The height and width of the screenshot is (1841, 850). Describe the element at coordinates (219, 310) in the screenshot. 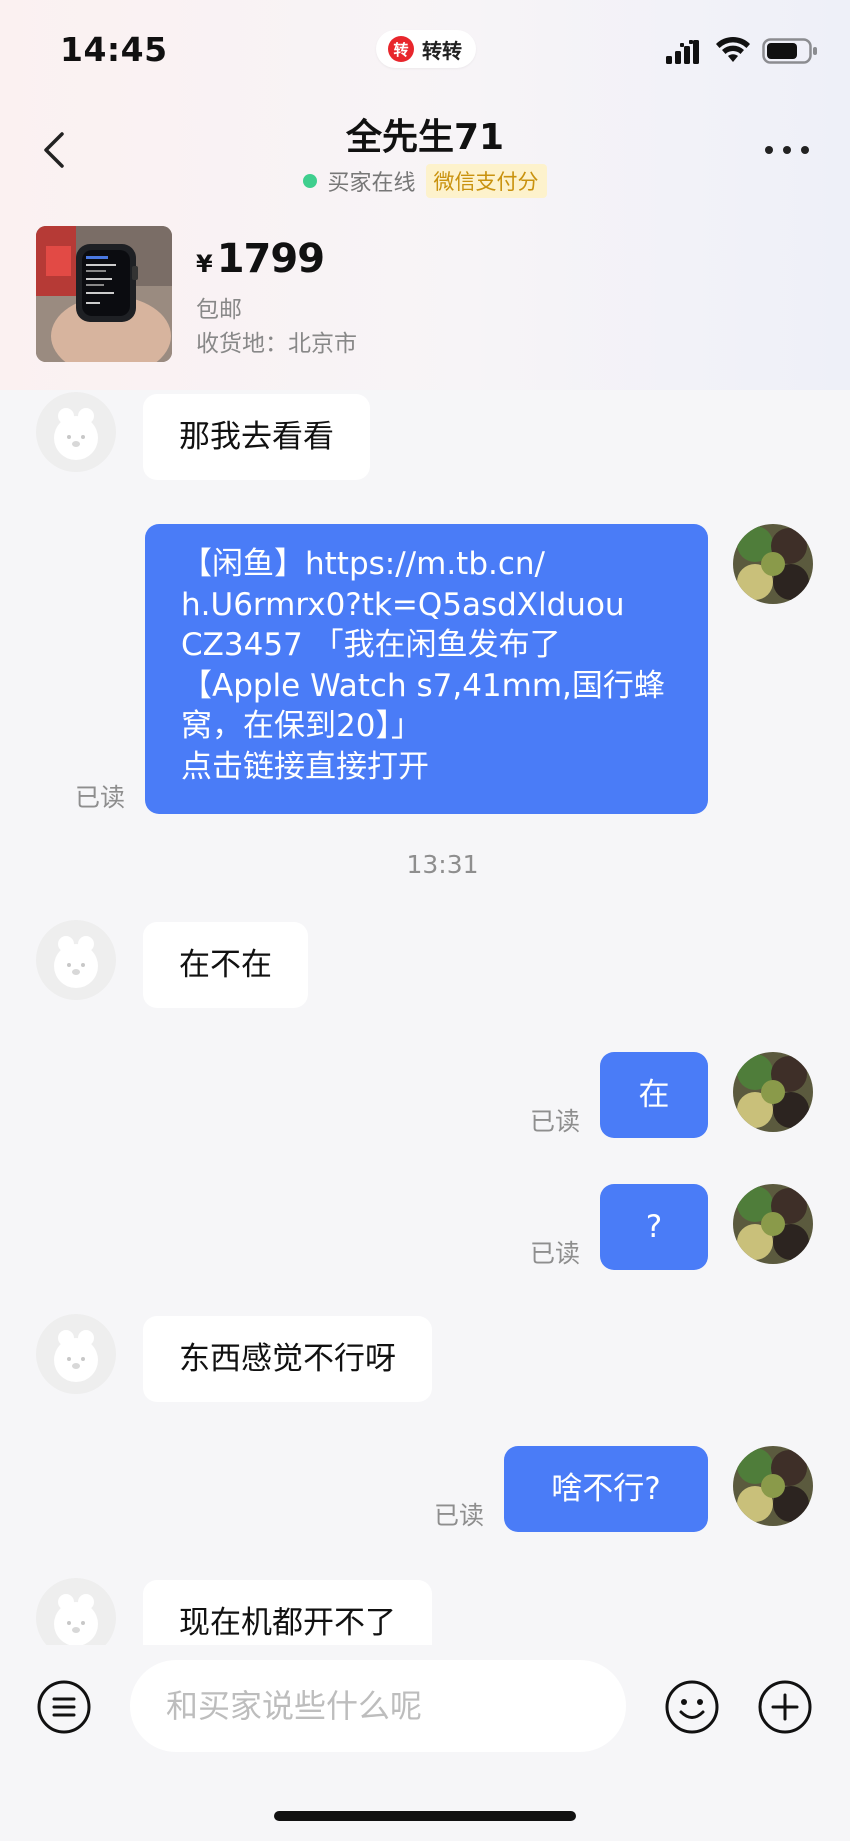

I see `shipping-info: 包邮` at that location.